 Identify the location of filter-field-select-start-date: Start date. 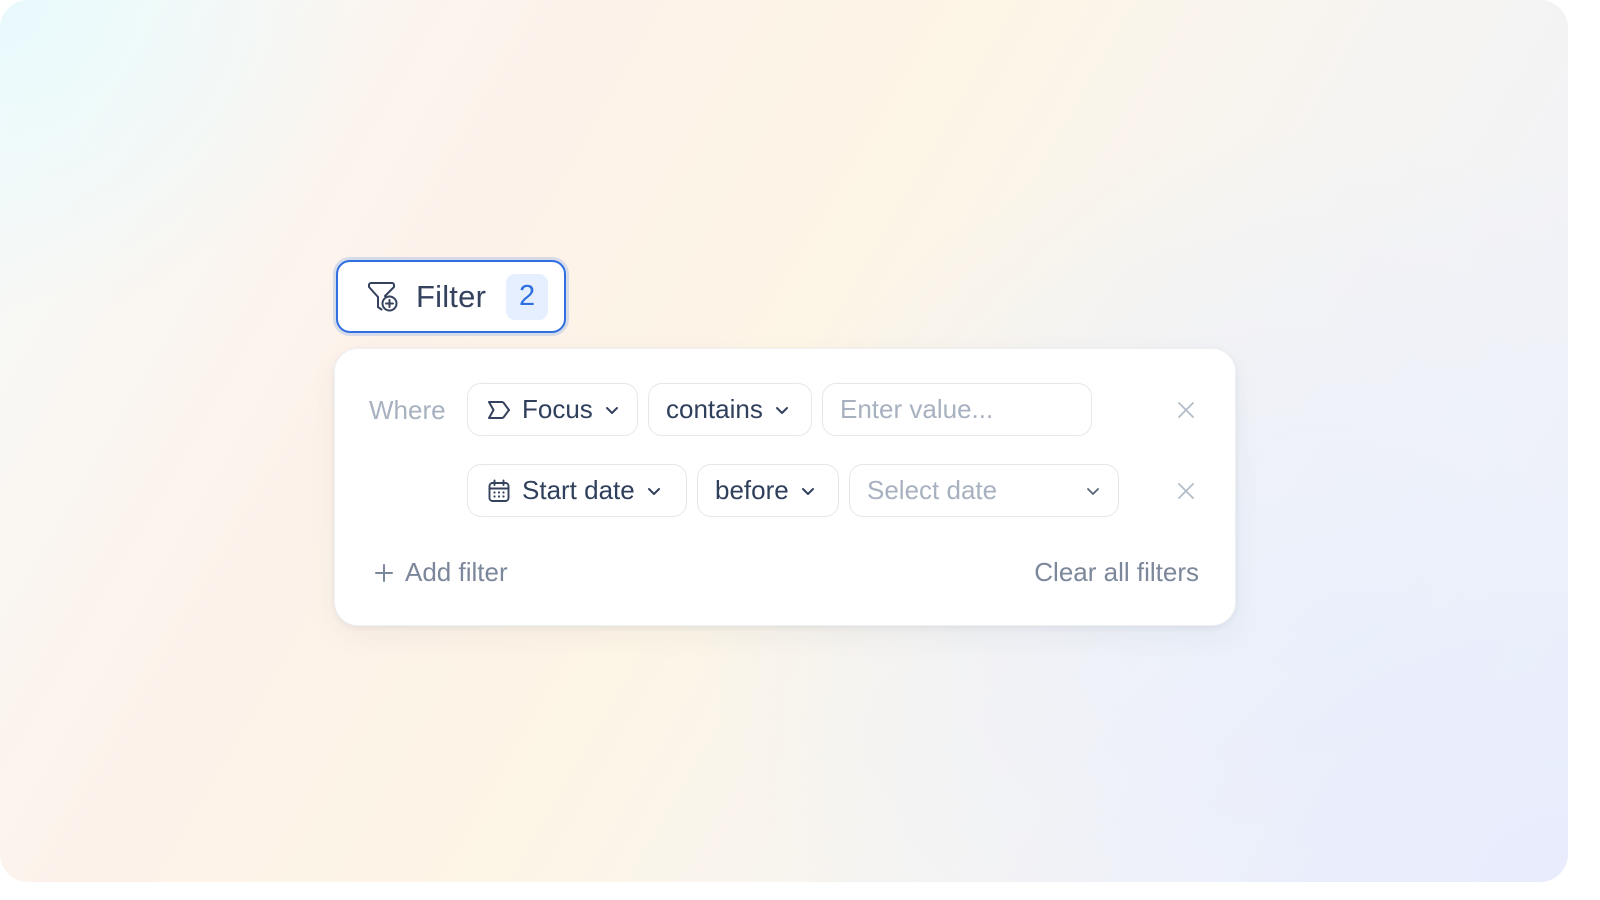
(577, 490).